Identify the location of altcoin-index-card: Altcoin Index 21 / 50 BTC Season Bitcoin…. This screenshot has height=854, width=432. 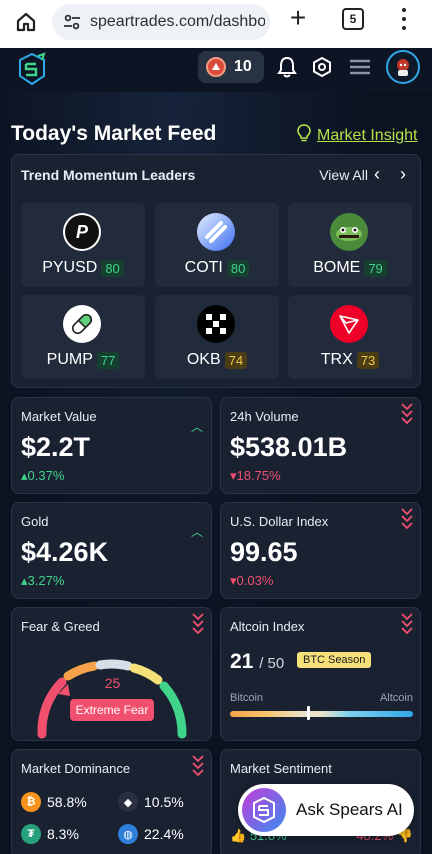
(320, 674).